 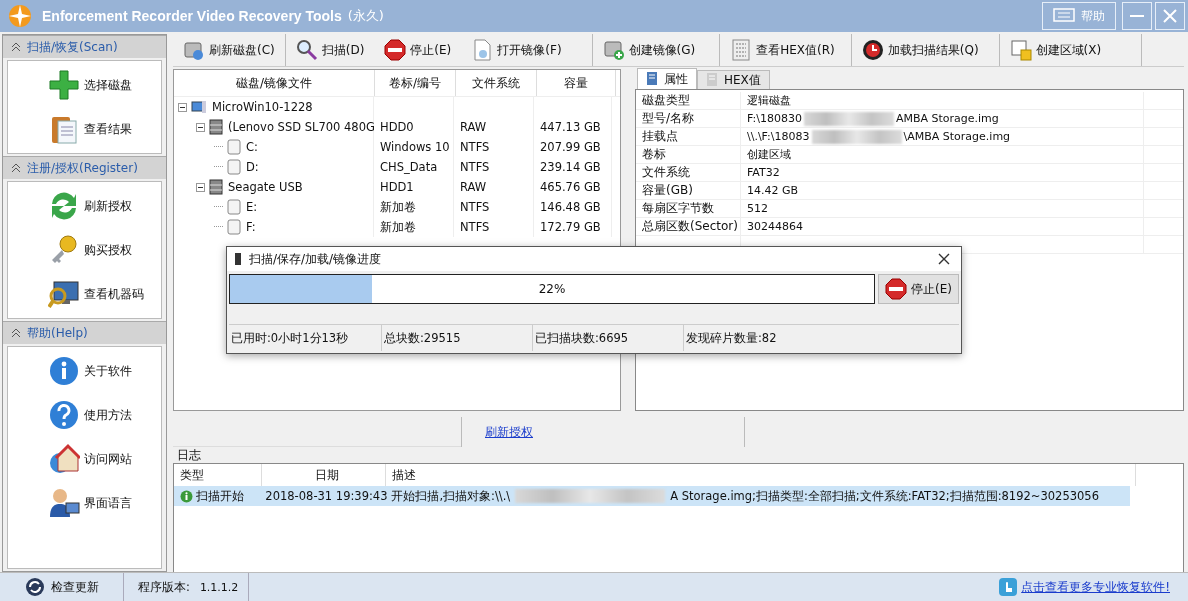 What do you see at coordinates (301, 127) in the screenshot?
I see `tree-node: (Lenovo SSD SL700 480G` at bounding box center [301, 127].